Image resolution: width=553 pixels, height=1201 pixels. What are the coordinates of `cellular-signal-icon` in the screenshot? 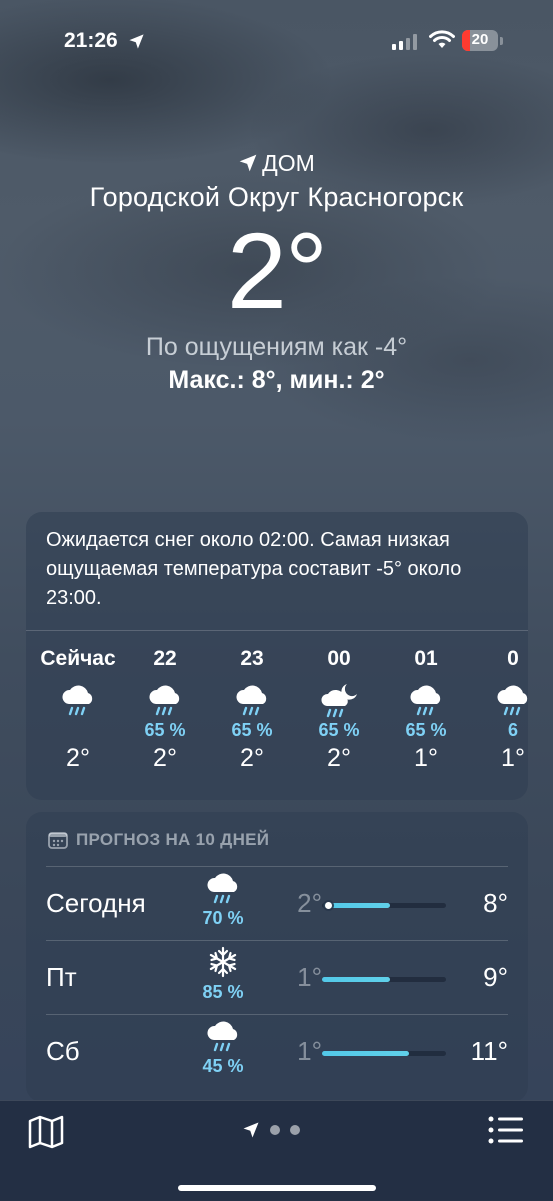 It's located at (404, 42).